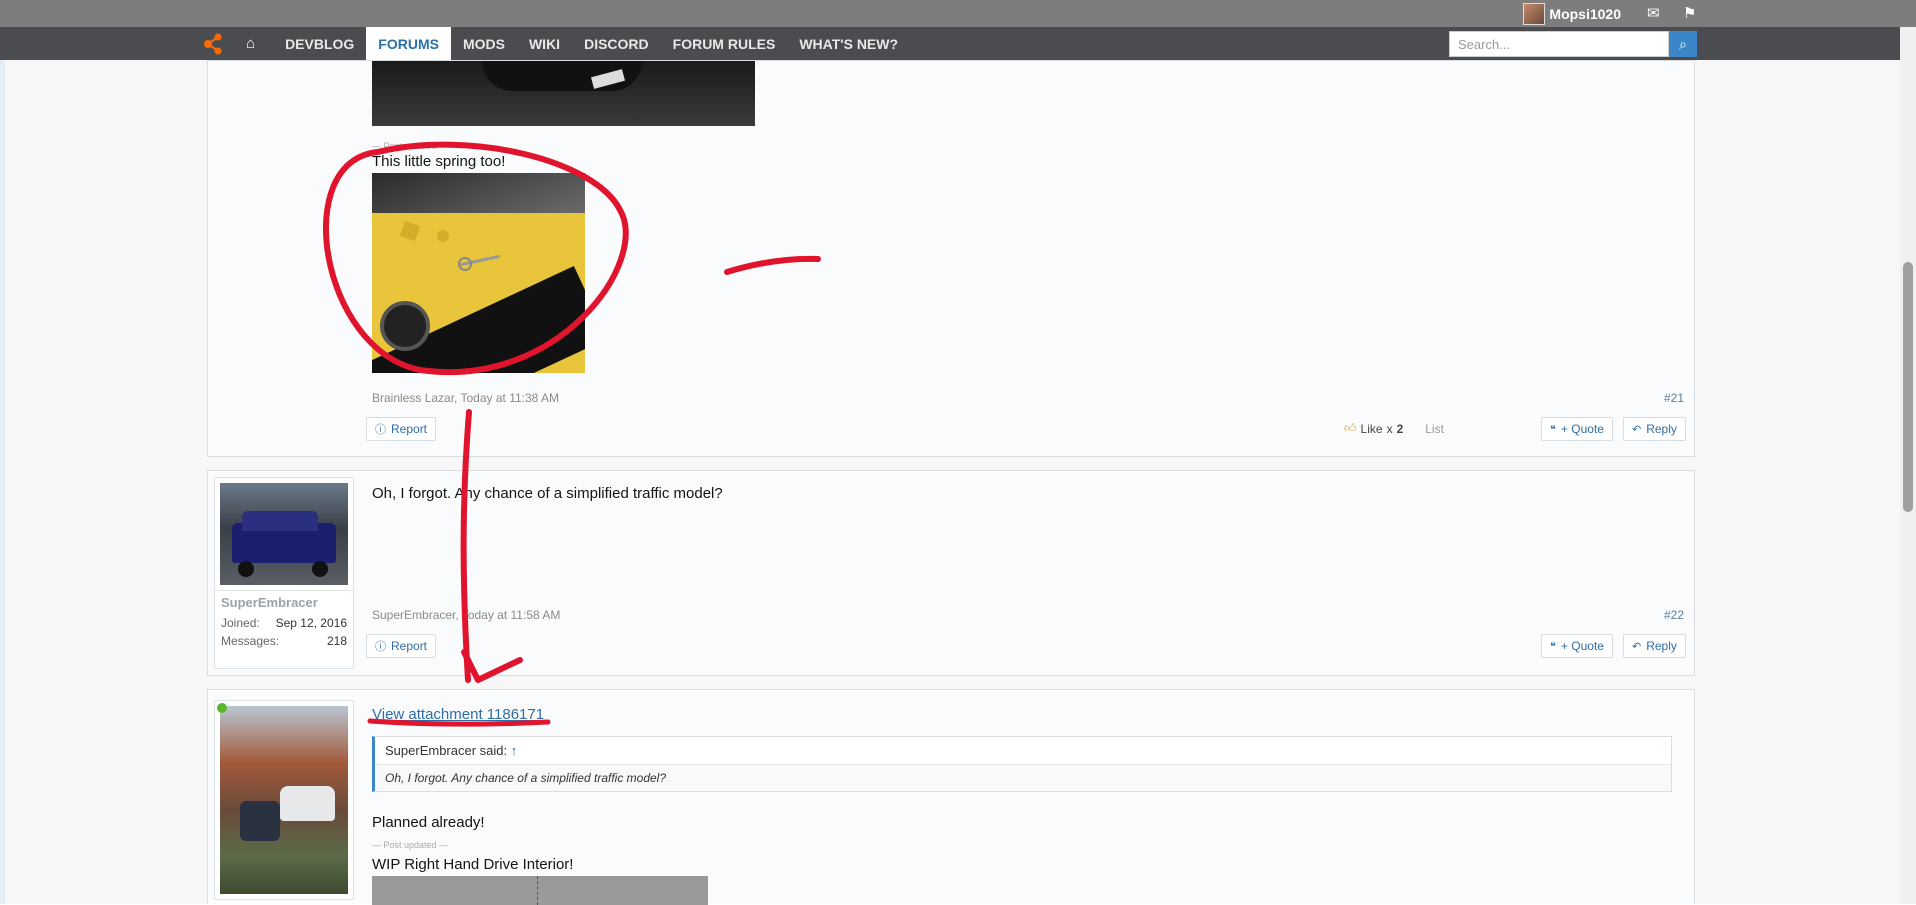  Describe the element at coordinates (1394, 428) in the screenshot. I see `like-summary: 👍︎ Like x 2 List` at that location.